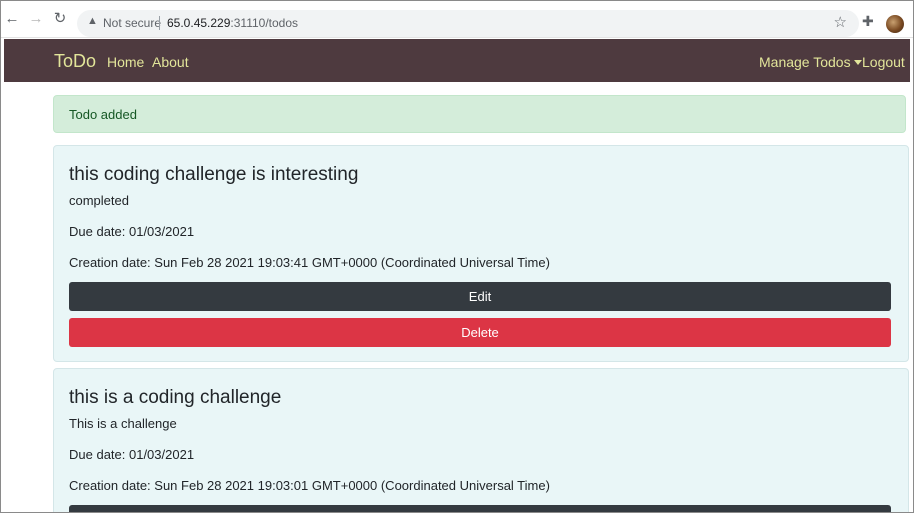 This screenshot has width=914, height=513. Describe the element at coordinates (125, 62) in the screenshot. I see `nav-link-home: Home` at that location.